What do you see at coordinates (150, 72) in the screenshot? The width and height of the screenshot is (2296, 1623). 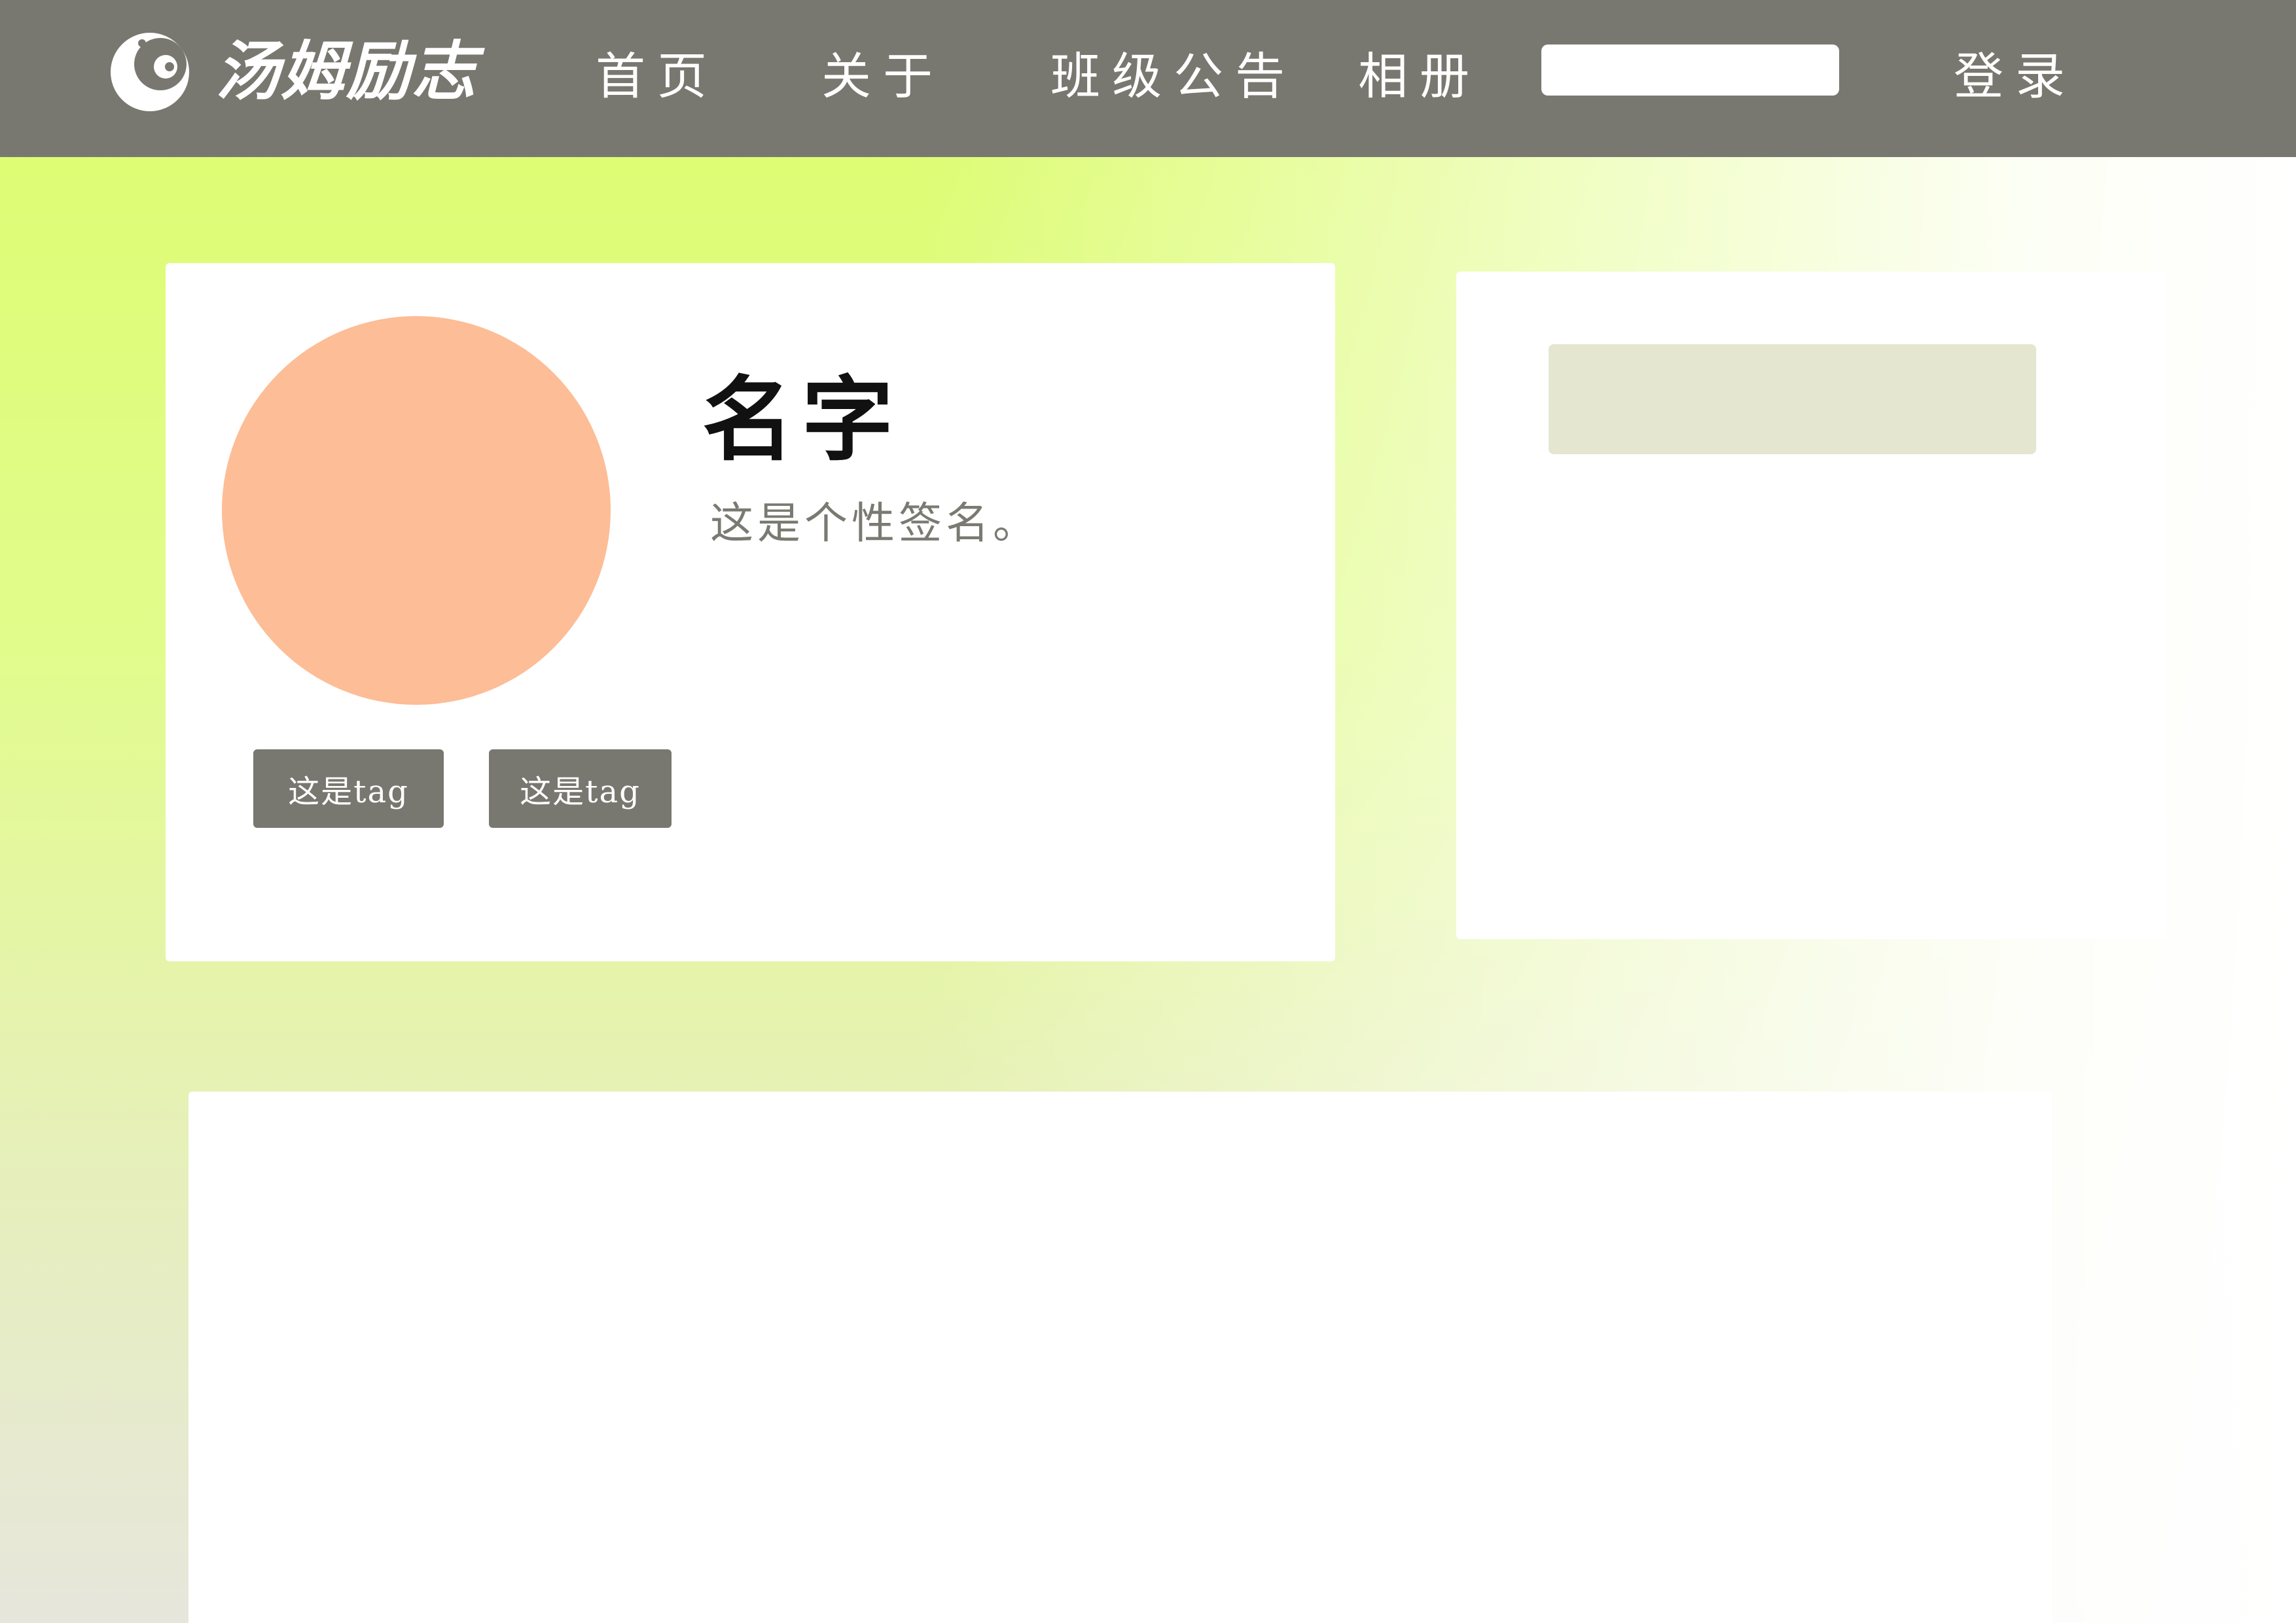 I see `moon-face-logo-icon` at bounding box center [150, 72].